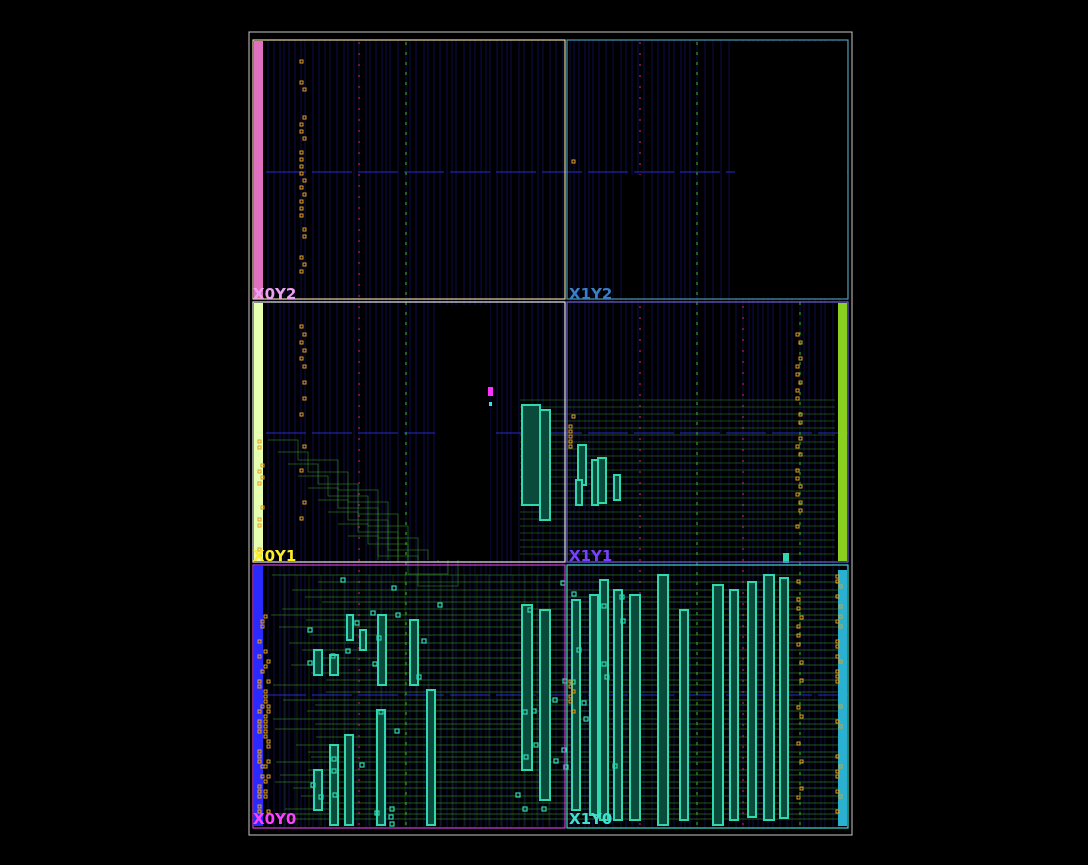 This screenshot has height=865, width=1088. I want to click on io-bank-left-top, so click(258, 170).